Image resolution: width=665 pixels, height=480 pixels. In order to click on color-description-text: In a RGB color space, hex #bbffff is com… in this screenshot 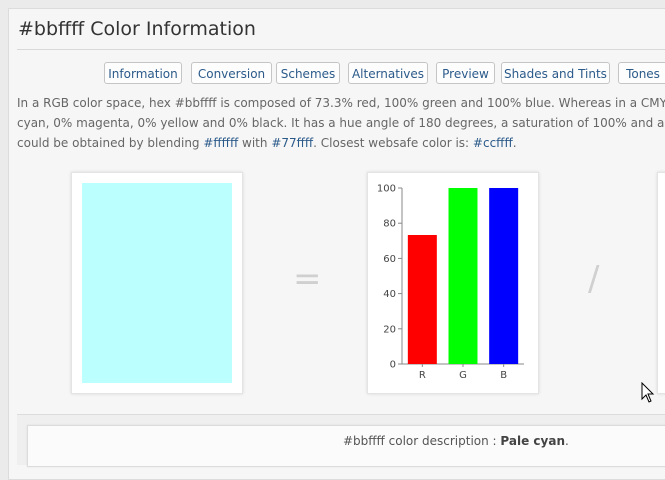, I will do `click(341, 123)`.